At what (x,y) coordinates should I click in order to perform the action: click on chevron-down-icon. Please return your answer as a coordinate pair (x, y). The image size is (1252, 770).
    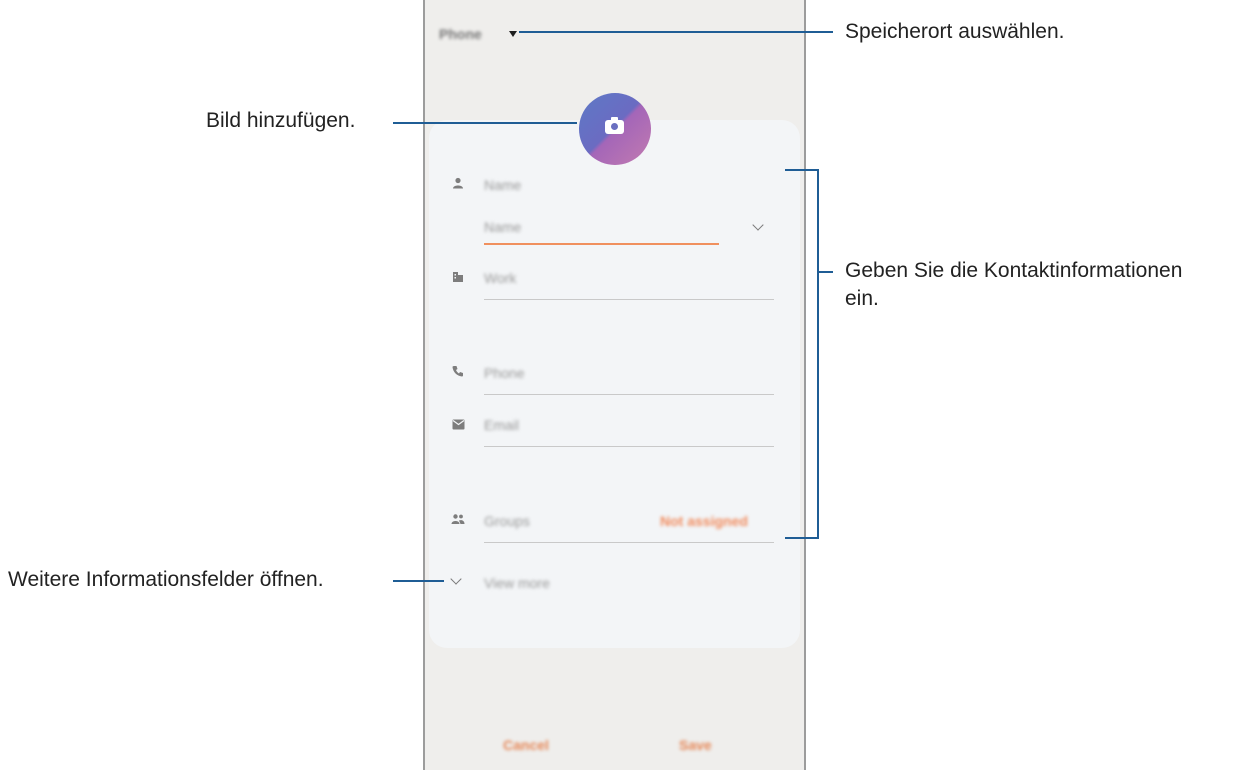
    Looking at the image, I should click on (758, 225).